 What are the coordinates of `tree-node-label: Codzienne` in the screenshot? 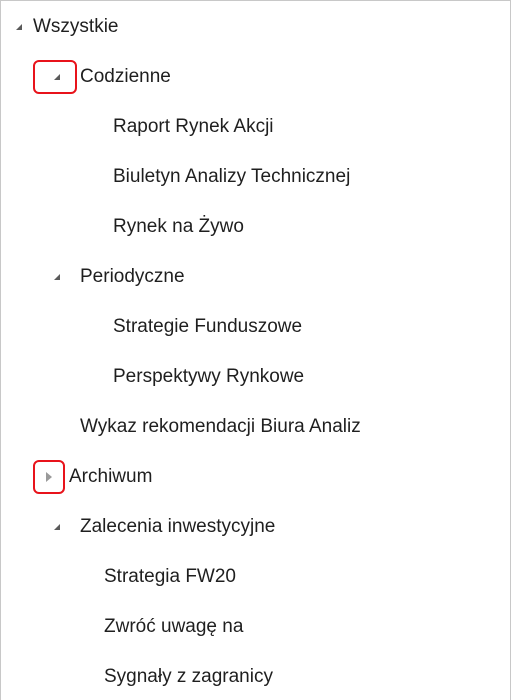 It's located at (125, 76).